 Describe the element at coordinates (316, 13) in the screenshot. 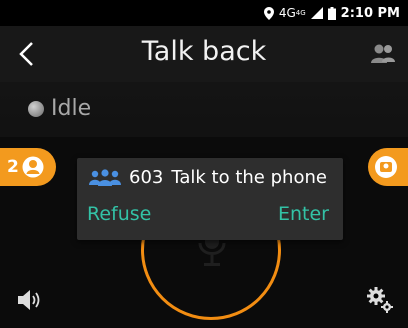

I see `signal-icon` at that location.